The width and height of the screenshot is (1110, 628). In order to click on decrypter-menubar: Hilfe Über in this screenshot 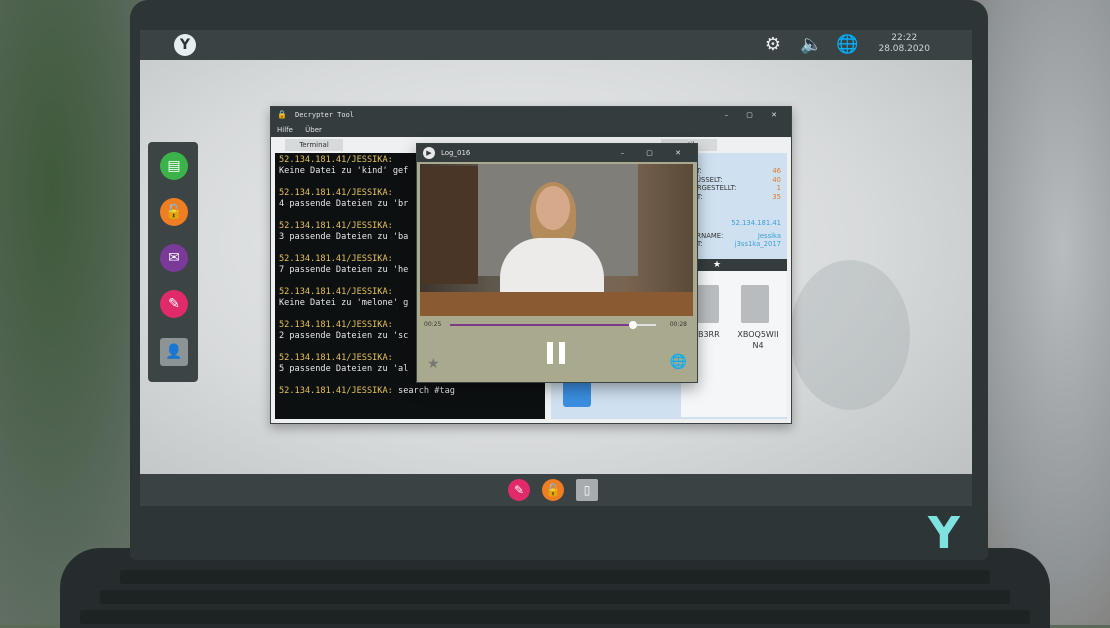, I will do `click(531, 130)`.